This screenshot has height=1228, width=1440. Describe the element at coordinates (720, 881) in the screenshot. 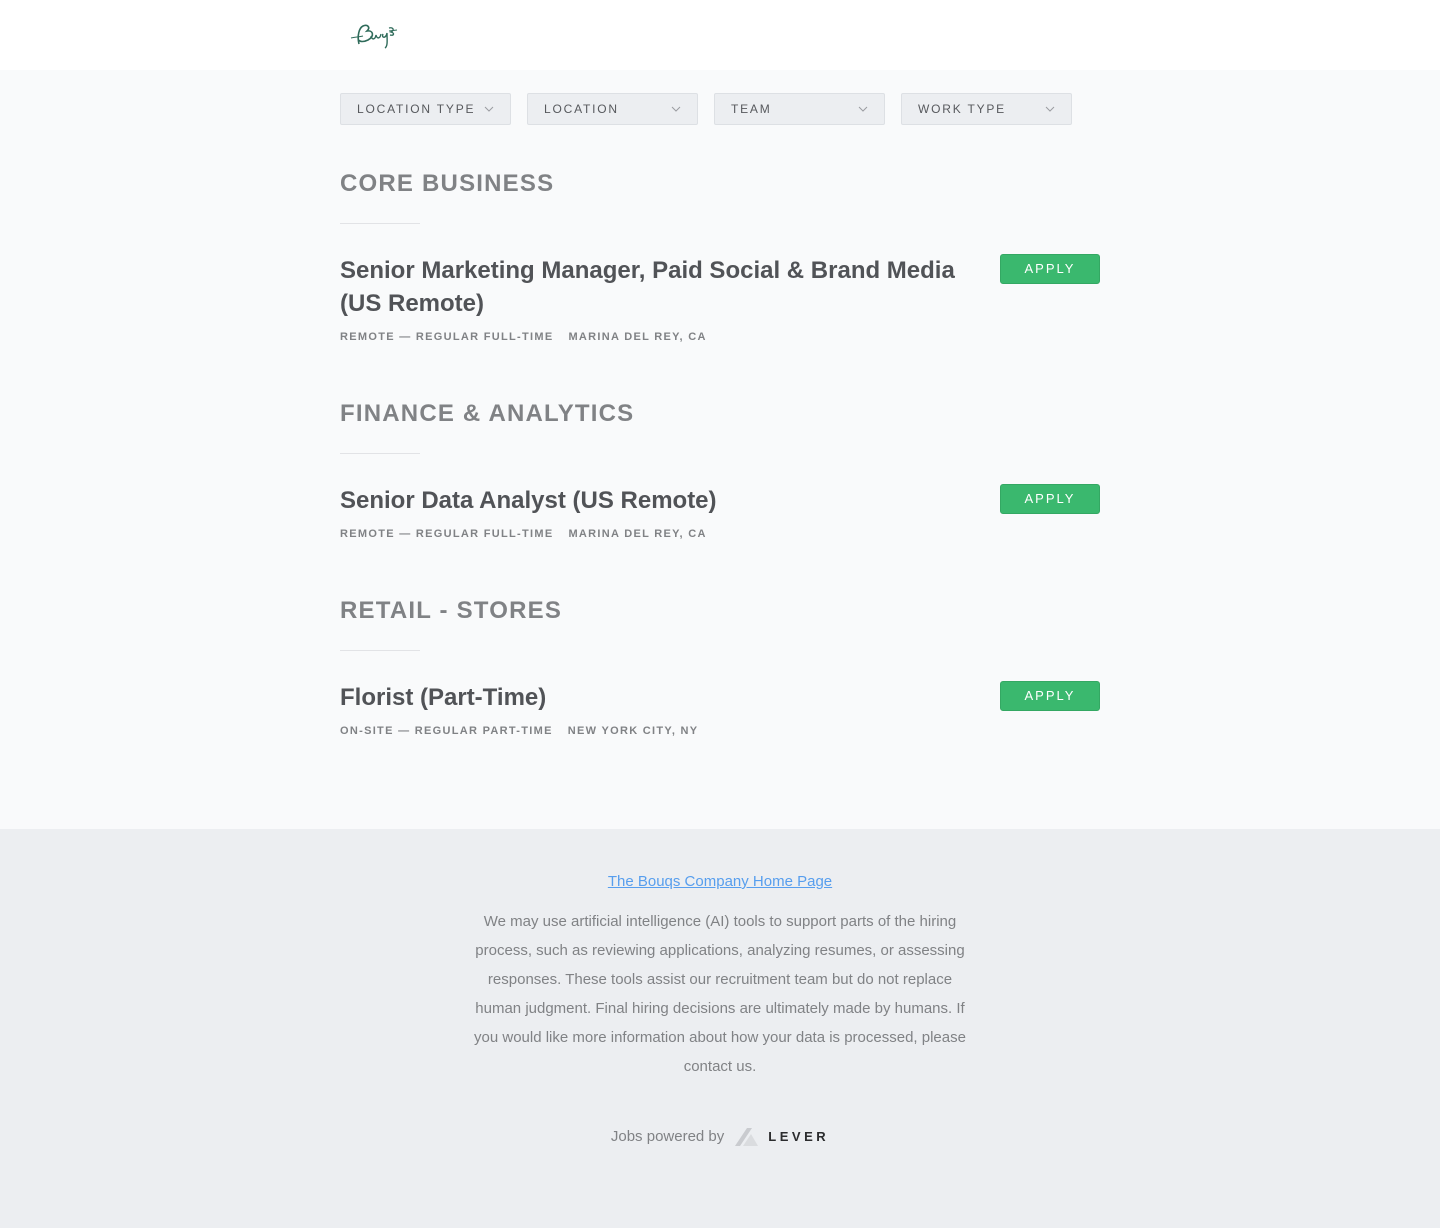

I see `company-home-link: The Bouqs Company Home Page` at that location.